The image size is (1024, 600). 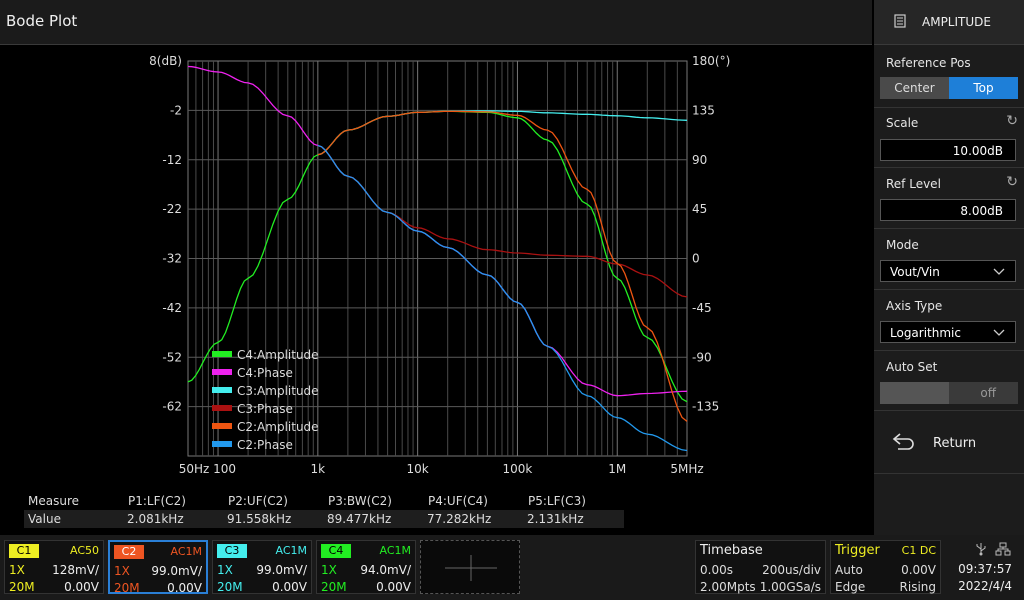 I want to click on channel-c1: C1 AC50 1X 128mV/ 20M 0.00V, so click(x=54, y=567).